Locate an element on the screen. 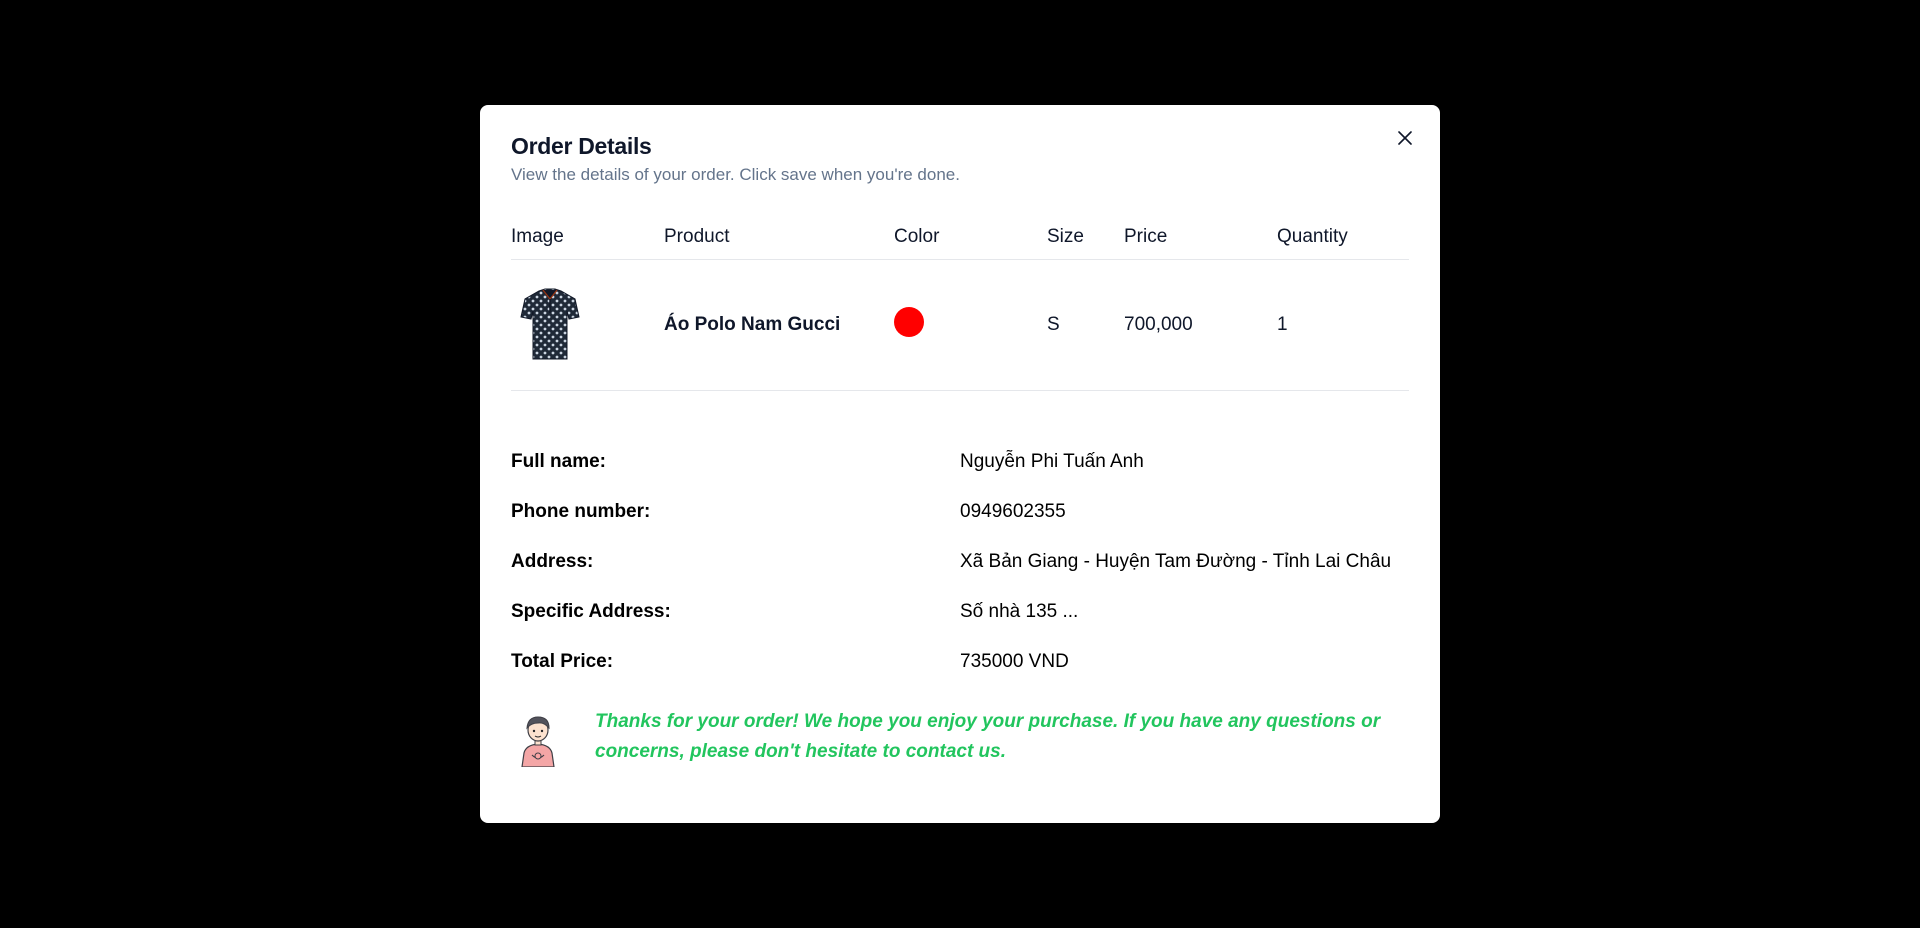 This screenshot has height=928, width=1920. close-icon is located at coordinates (1405, 138).